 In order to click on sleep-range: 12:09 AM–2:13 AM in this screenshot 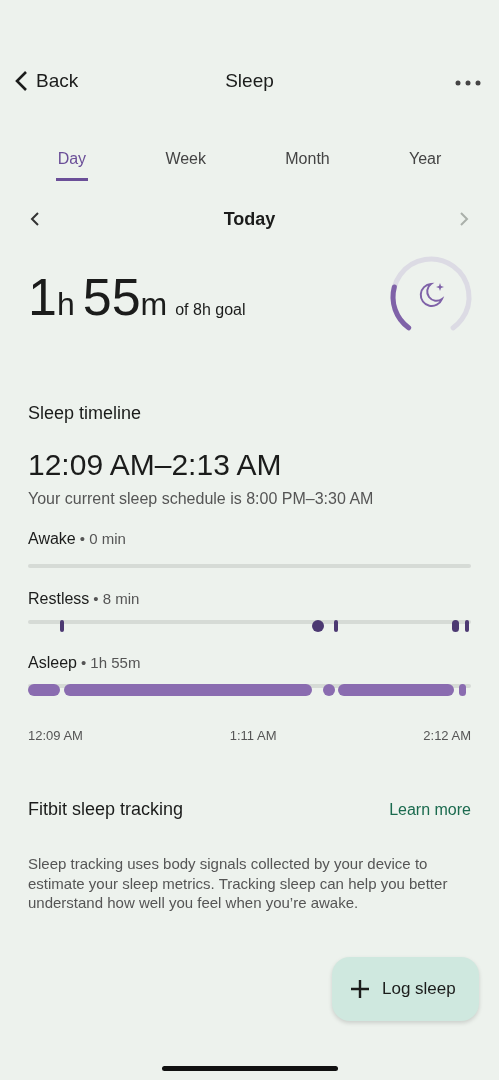, I will do `click(155, 465)`.